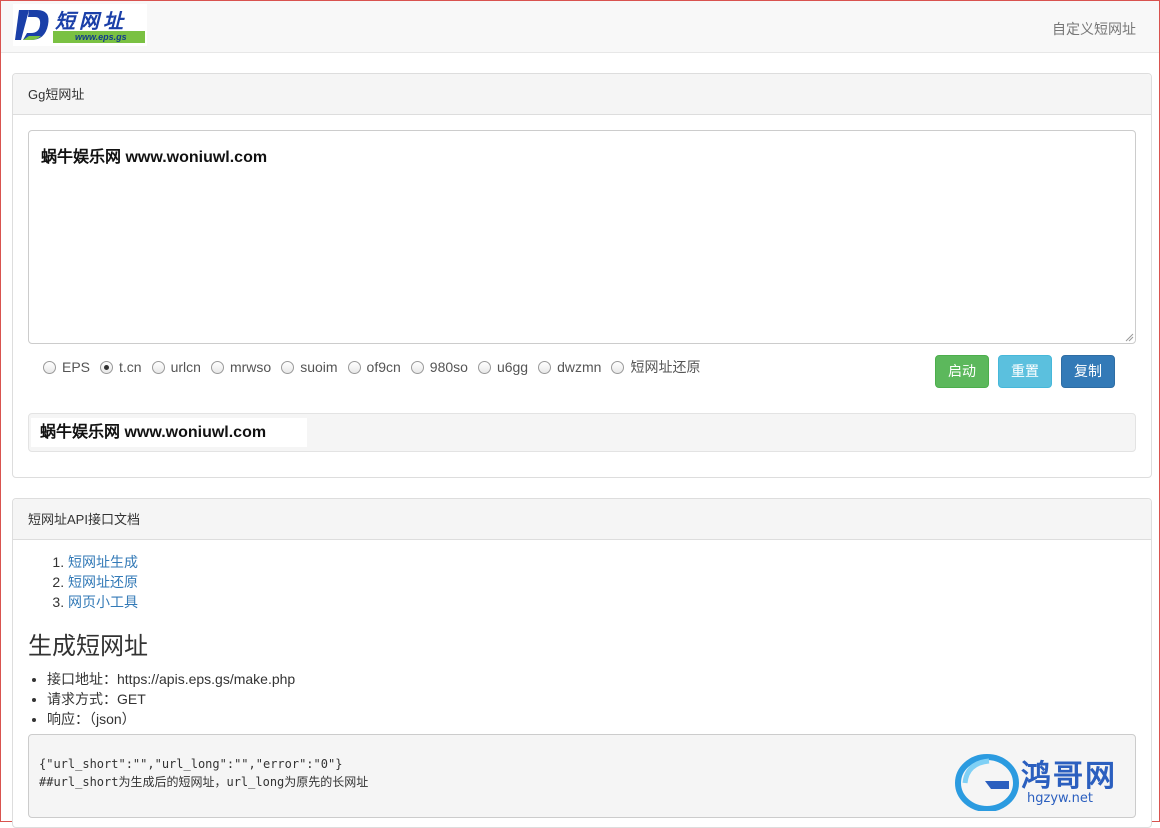 Image resolution: width=1160 pixels, height=828 pixels. Describe the element at coordinates (987, 782) in the screenshot. I see `watermark-g-icon` at that location.